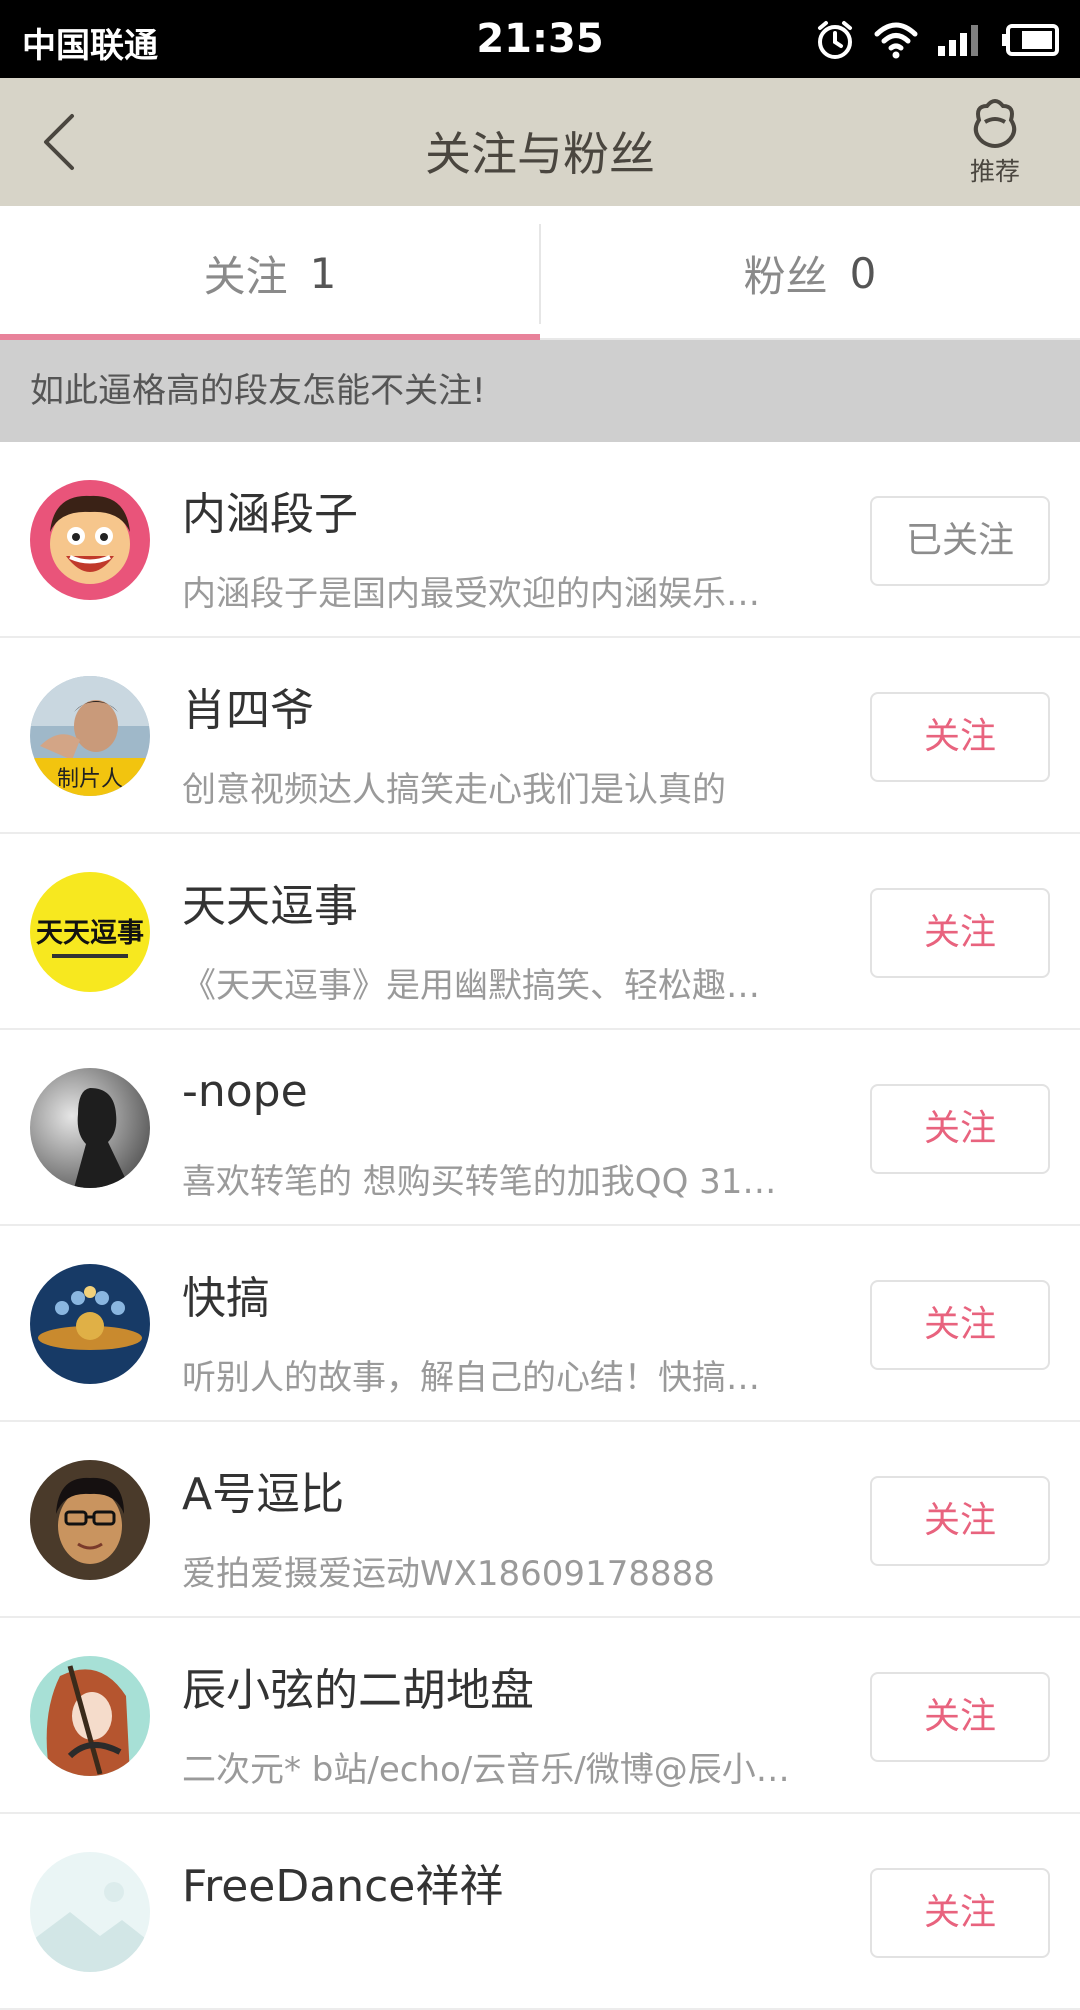 The image size is (1080, 2010). Describe the element at coordinates (448, 1574) in the screenshot. I see `user-description: 爱拍爱摄爱运动WX18609178888` at that location.